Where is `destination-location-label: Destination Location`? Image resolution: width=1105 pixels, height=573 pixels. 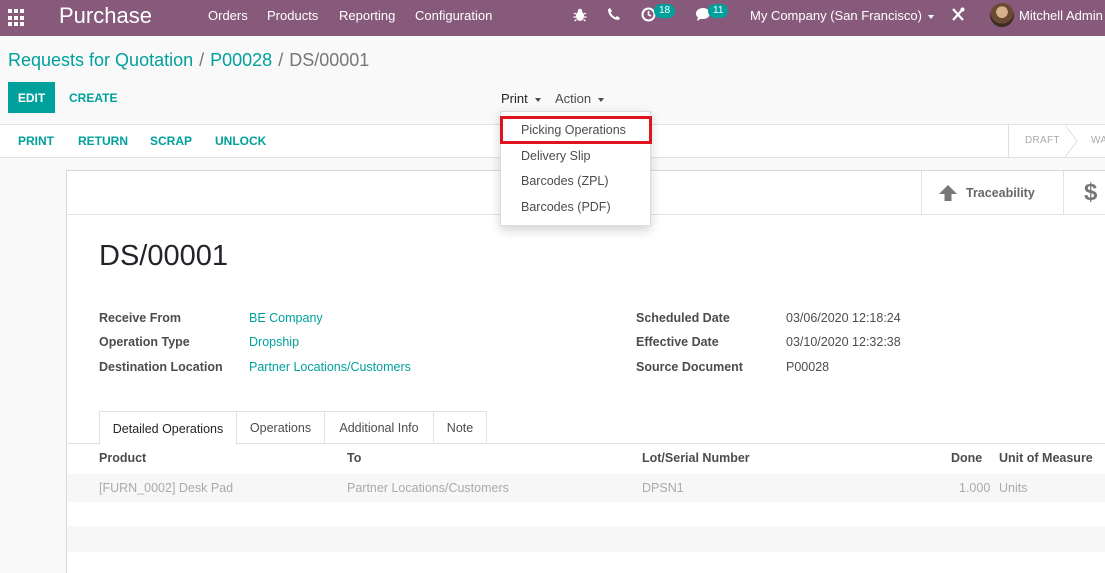 destination-location-label: Destination Location is located at coordinates (161, 367).